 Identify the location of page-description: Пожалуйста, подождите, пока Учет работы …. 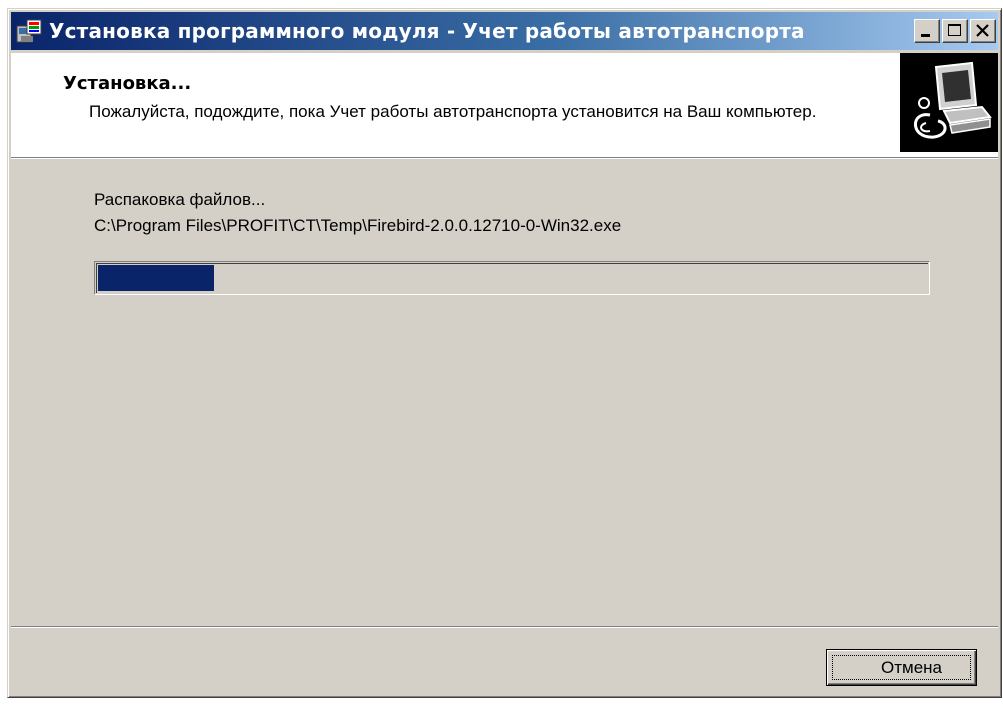
(453, 111).